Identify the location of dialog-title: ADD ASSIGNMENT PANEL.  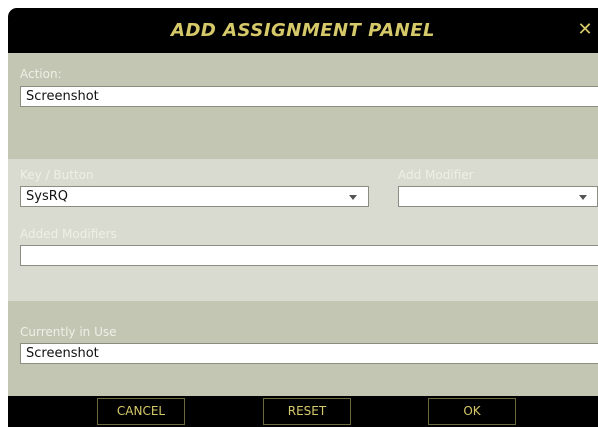
(303, 30).